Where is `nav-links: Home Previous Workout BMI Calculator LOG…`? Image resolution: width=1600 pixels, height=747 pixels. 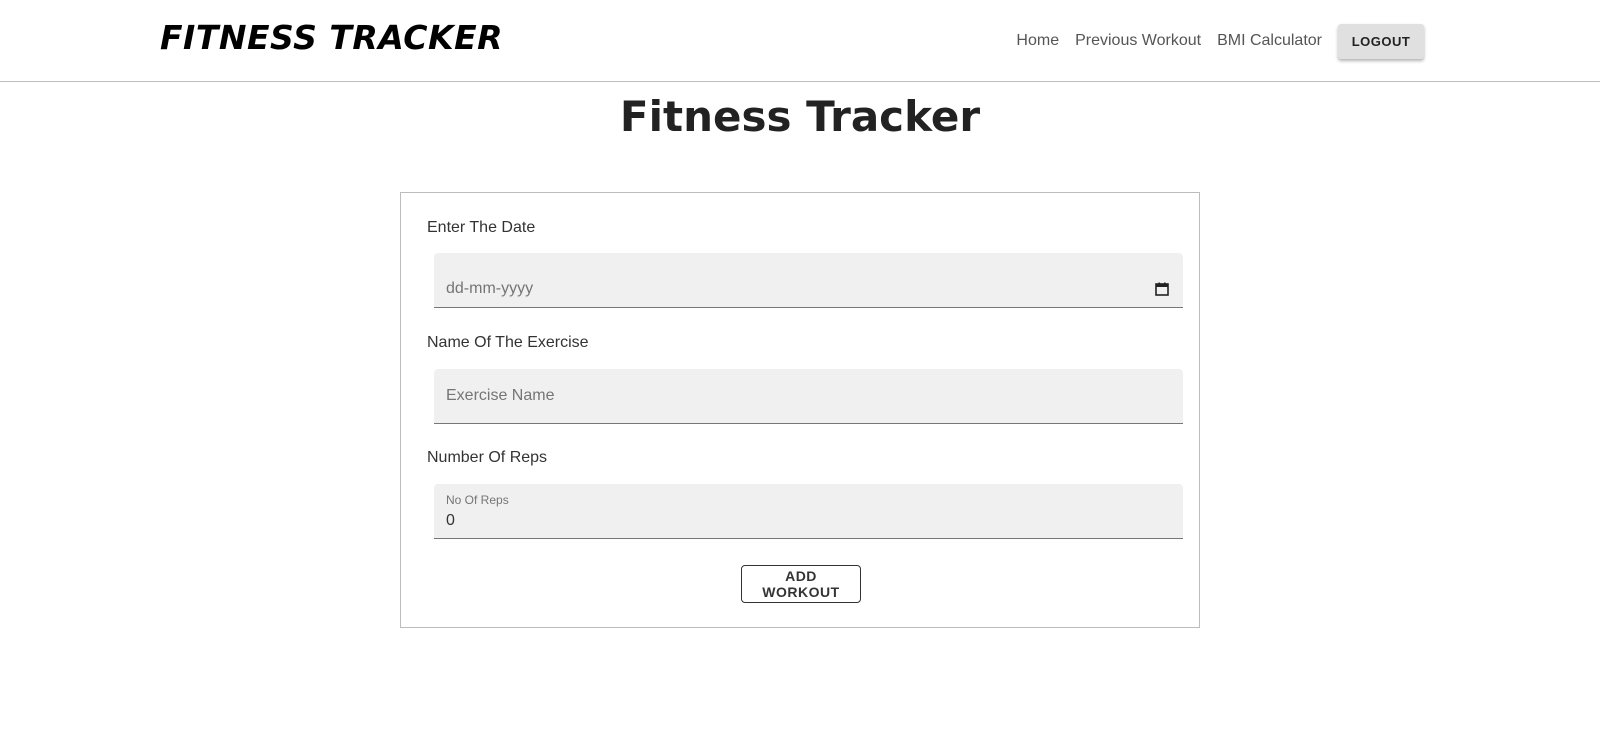
nav-links: Home Previous Workout BMI Calculator LOG… is located at coordinates (1308, 41).